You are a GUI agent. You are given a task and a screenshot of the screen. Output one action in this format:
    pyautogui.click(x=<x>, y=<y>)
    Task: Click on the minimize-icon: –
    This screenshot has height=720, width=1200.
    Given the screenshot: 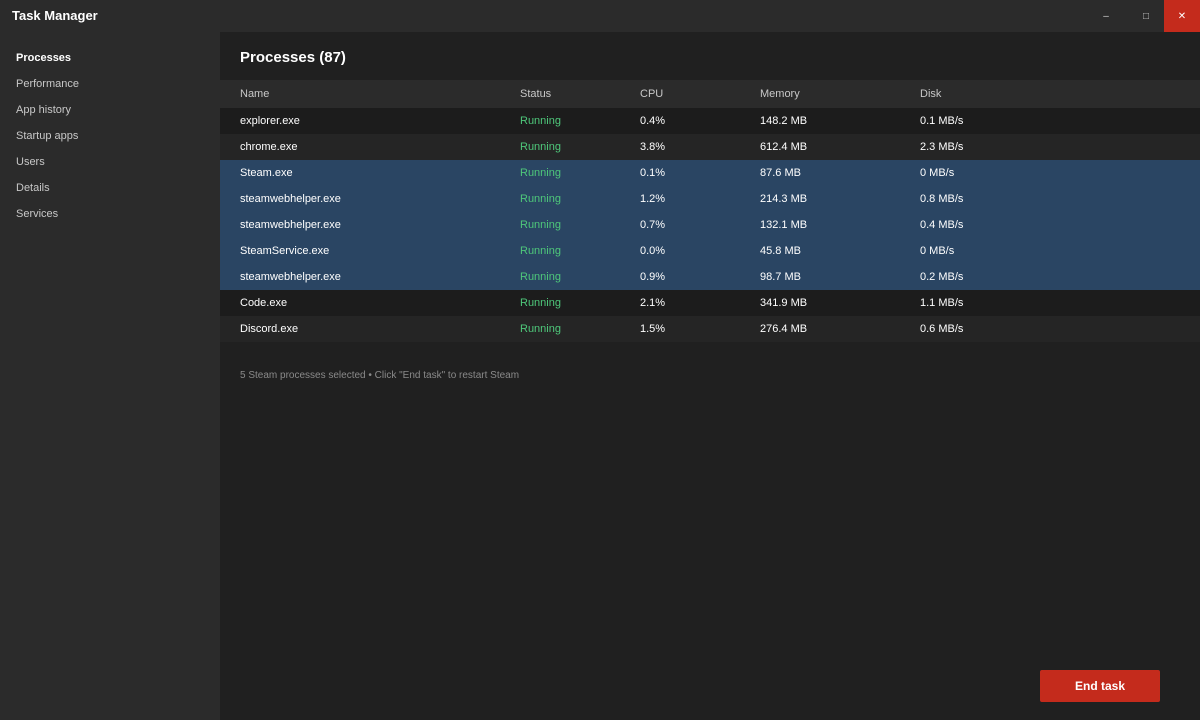 What is the action you would take?
    pyautogui.click(x=1106, y=16)
    